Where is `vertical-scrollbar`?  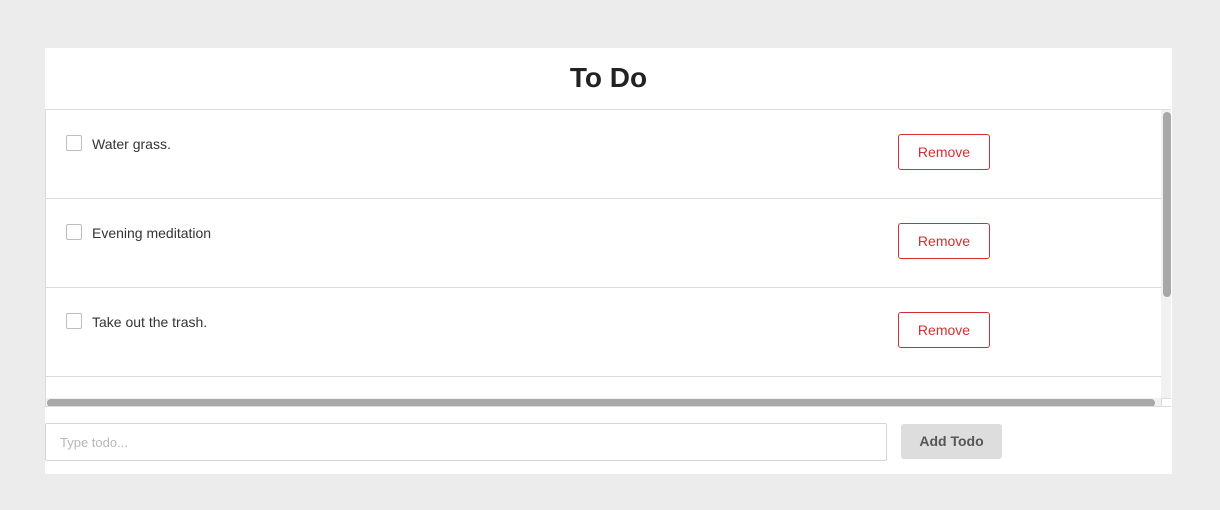
vertical-scrollbar is located at coordinates (1166, 254).